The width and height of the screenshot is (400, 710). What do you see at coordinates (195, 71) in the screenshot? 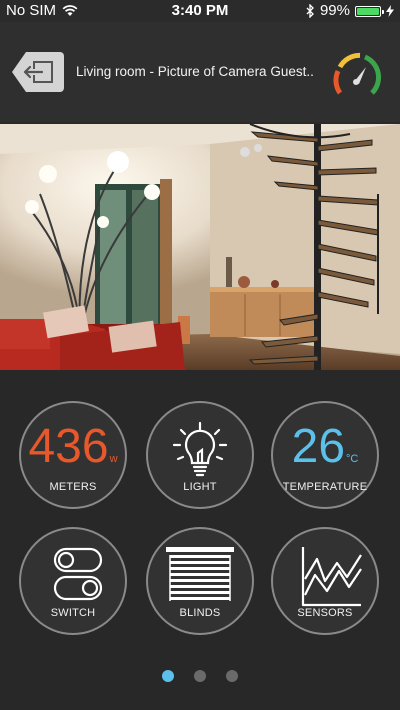
I see `page-title: Living room - Picture of Camera Guest..` at bounding box center [195, 71].